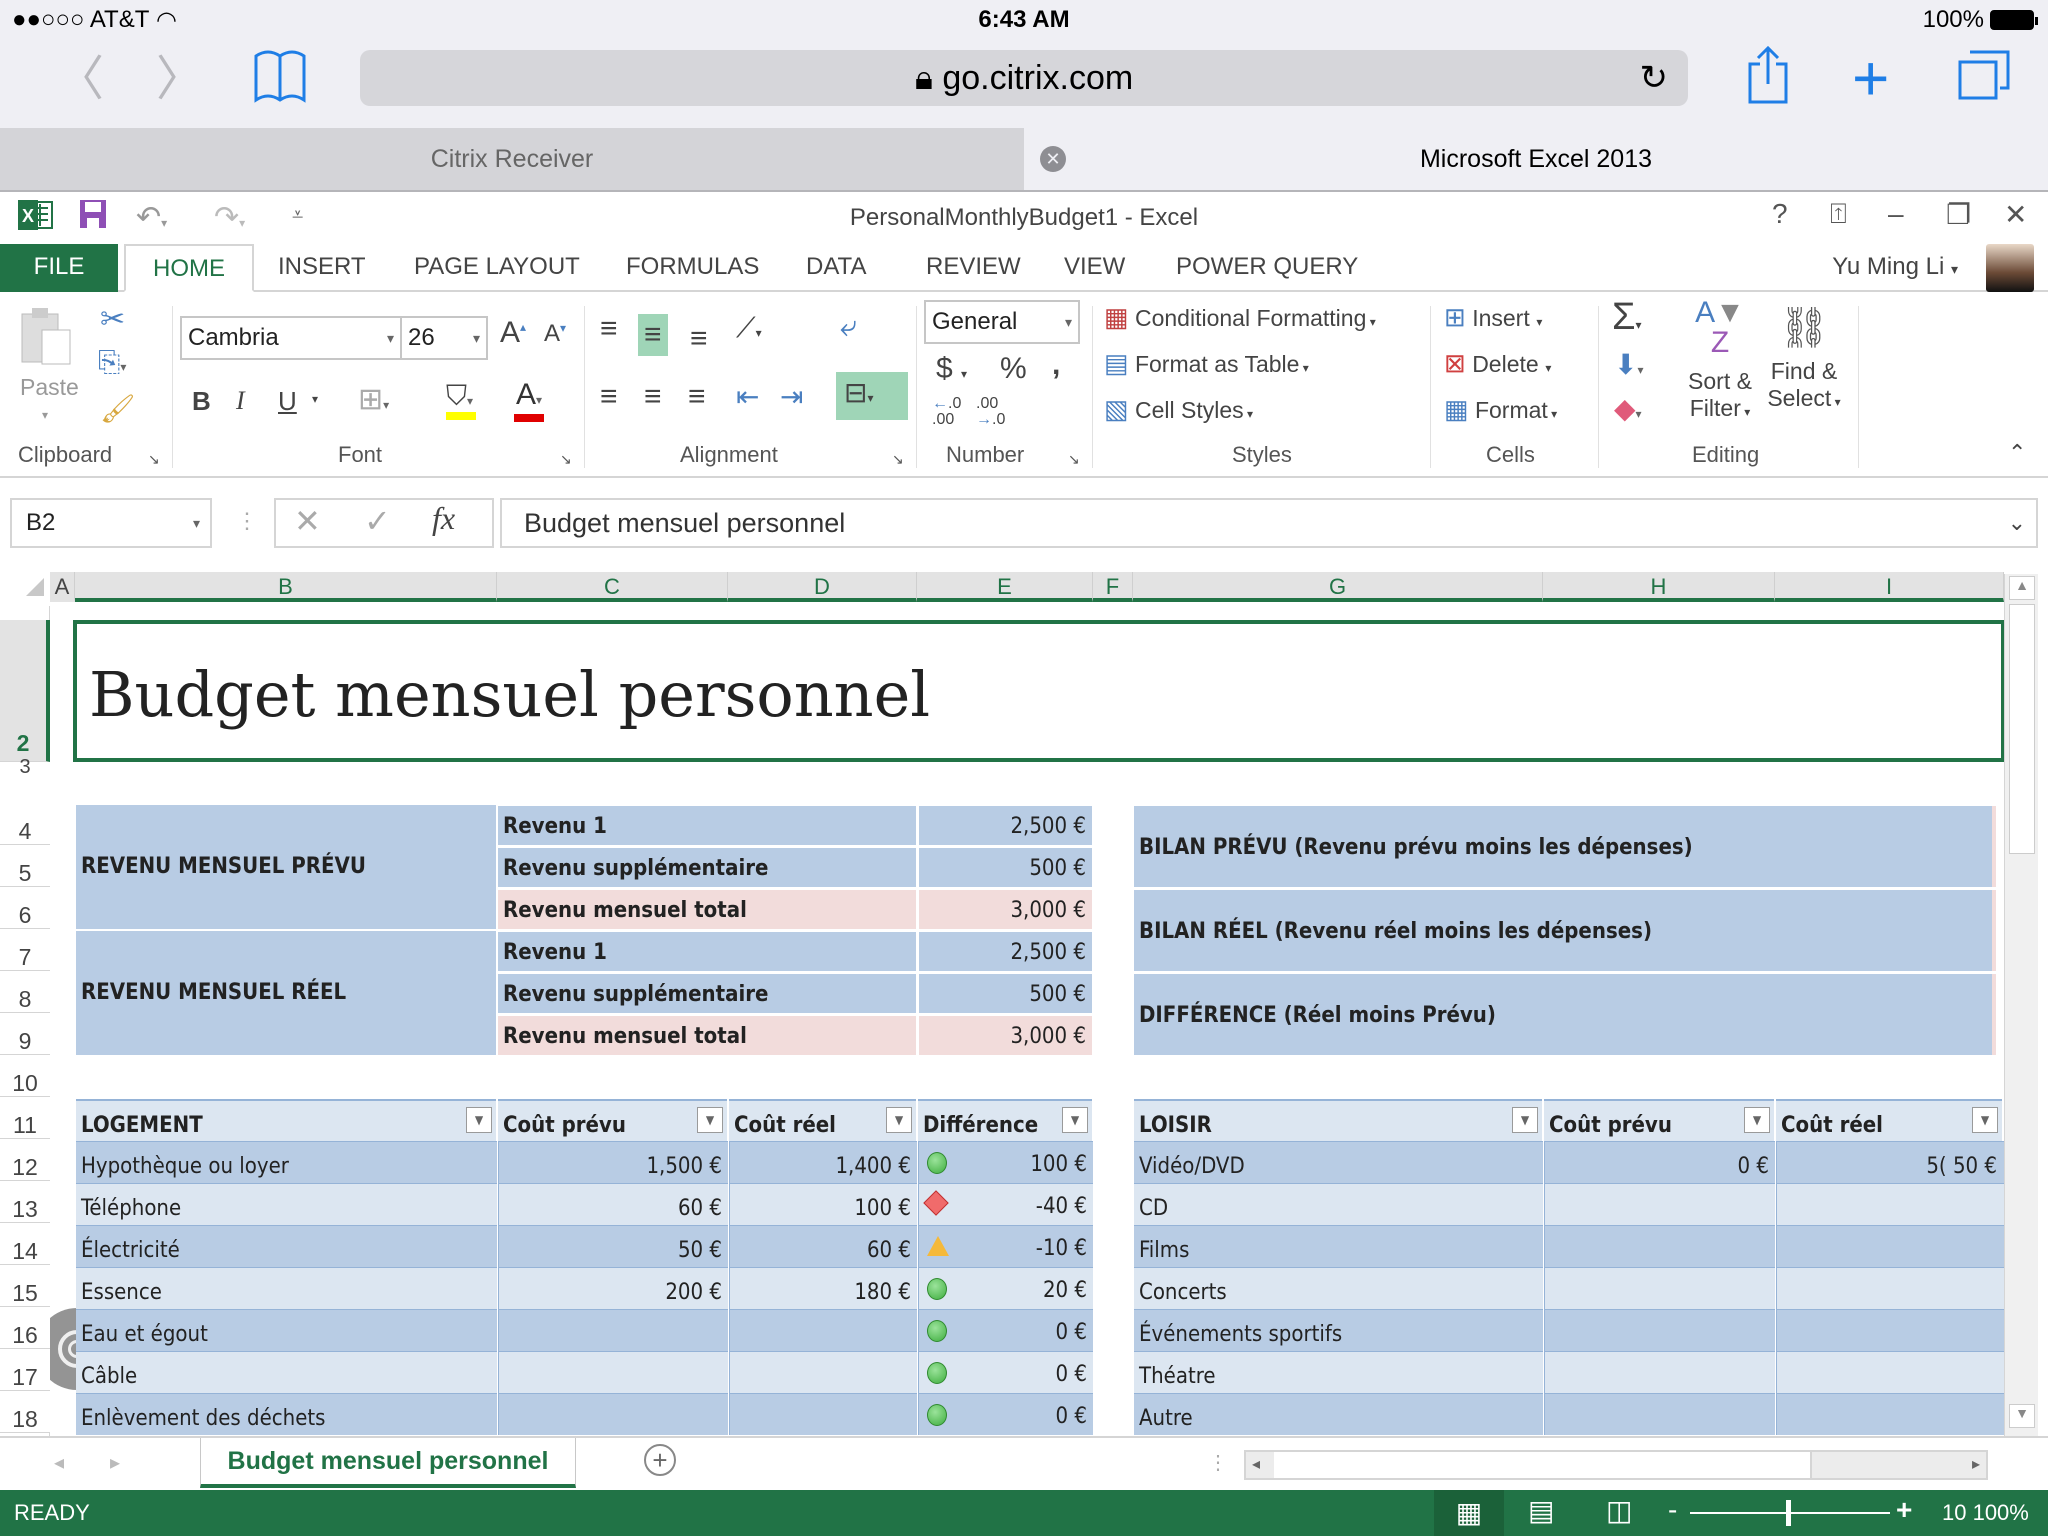 Image resolution: width=2048 pixels, height=1536 pixels. I want to click on table-row-item: CD, so click(1338, 1204).